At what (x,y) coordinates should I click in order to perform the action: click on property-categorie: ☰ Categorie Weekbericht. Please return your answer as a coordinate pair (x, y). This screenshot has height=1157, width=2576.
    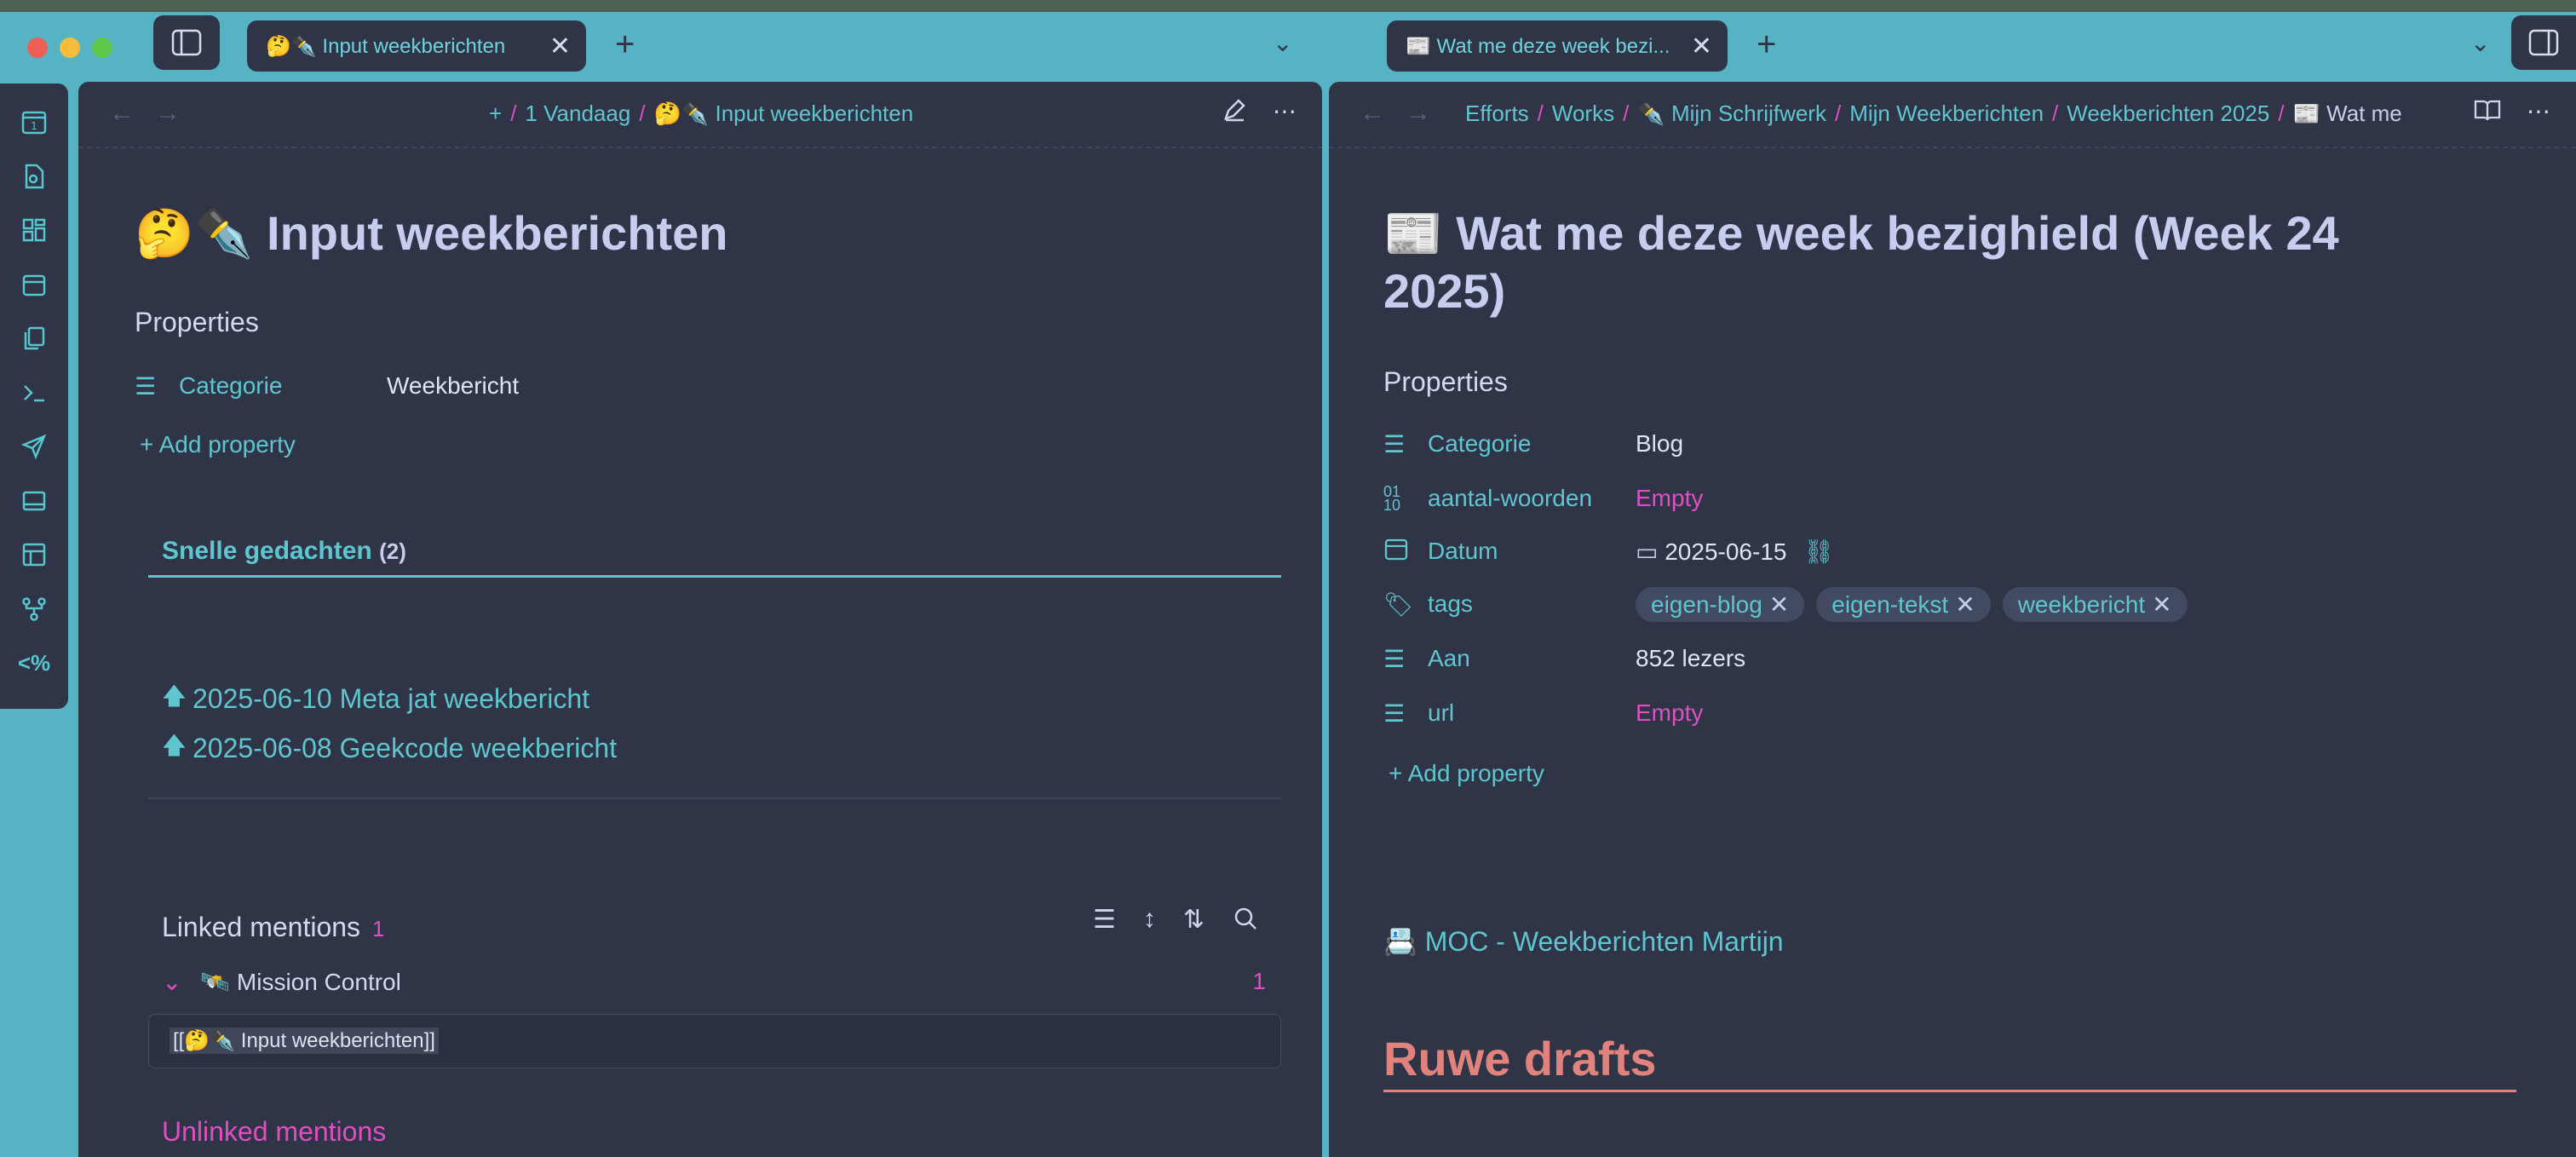
    Looking at the image, I should click on (702, 386).